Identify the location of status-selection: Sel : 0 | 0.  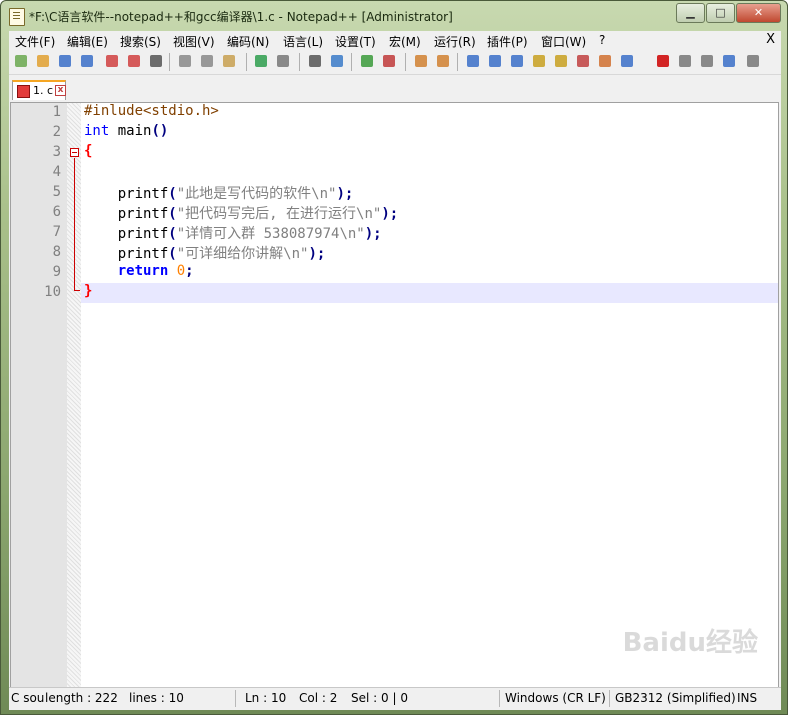
(379, 698).